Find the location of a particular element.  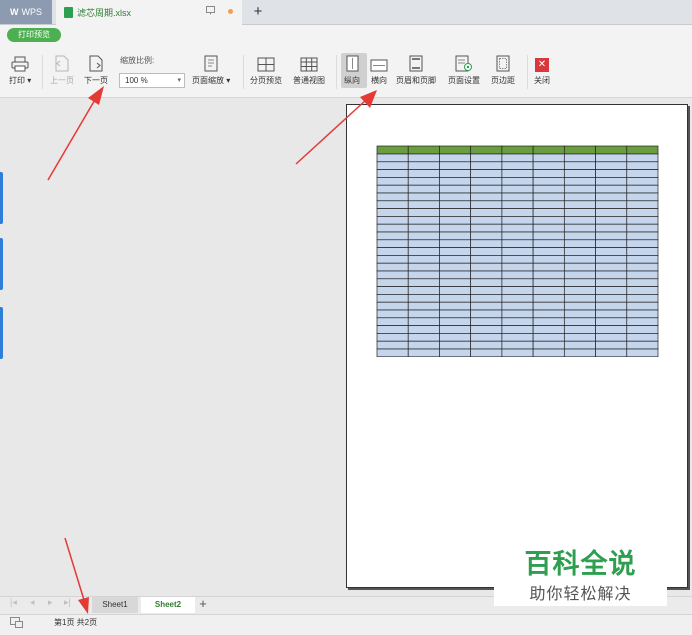

portrait-button: 纵向 is located at coordinates (352, 70).